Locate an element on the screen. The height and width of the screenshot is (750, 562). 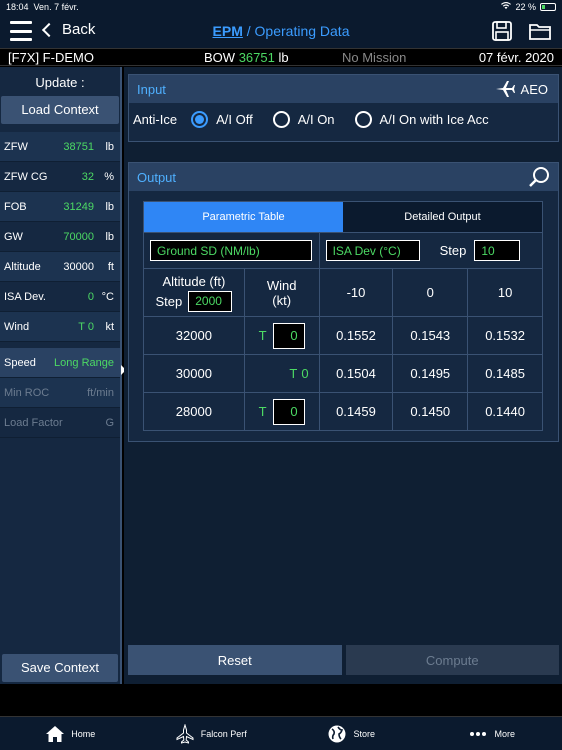
row-label: GW is located at coordinates (13, 236).